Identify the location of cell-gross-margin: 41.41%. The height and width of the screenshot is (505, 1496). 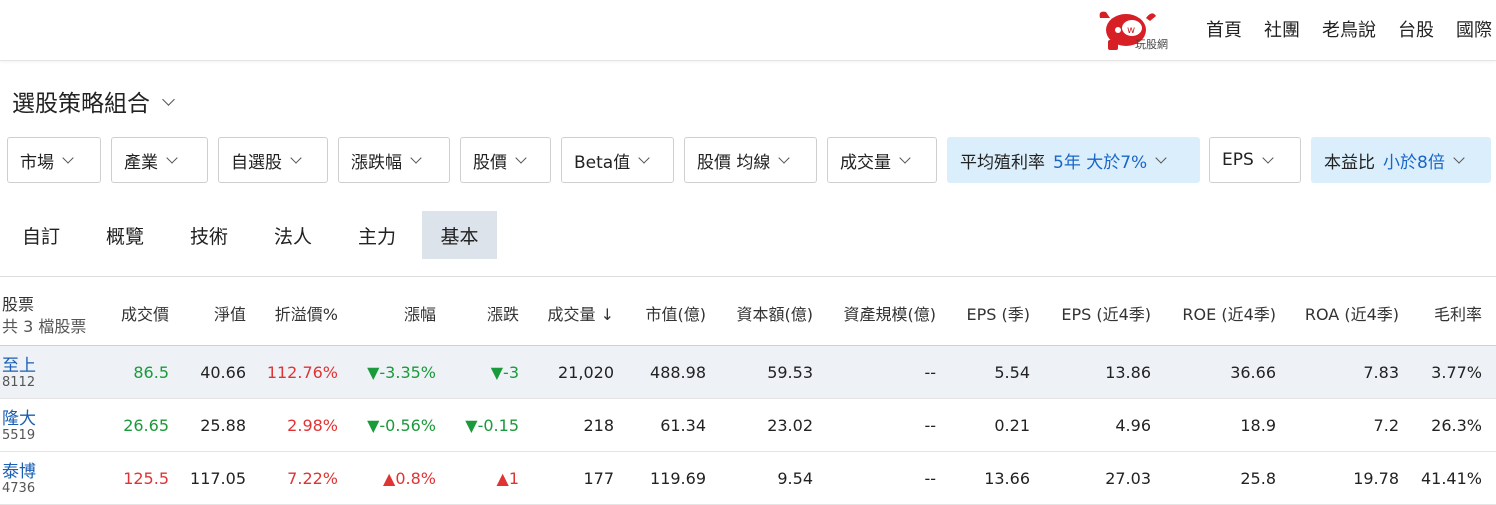
(1451, 478).